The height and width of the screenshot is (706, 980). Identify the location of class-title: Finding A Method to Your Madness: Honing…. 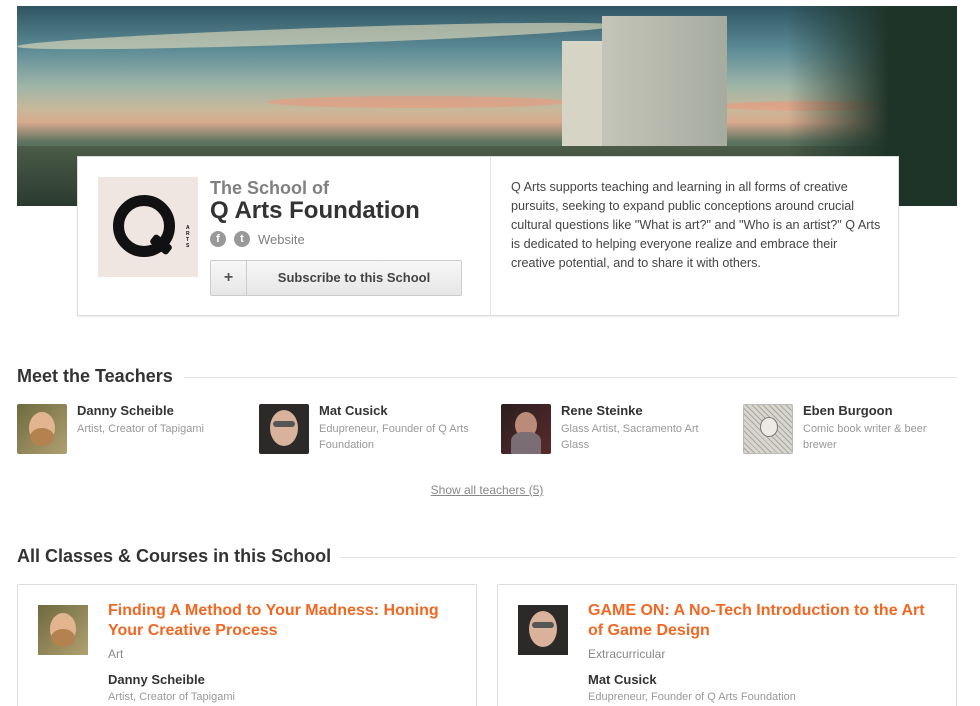
(283, 621).